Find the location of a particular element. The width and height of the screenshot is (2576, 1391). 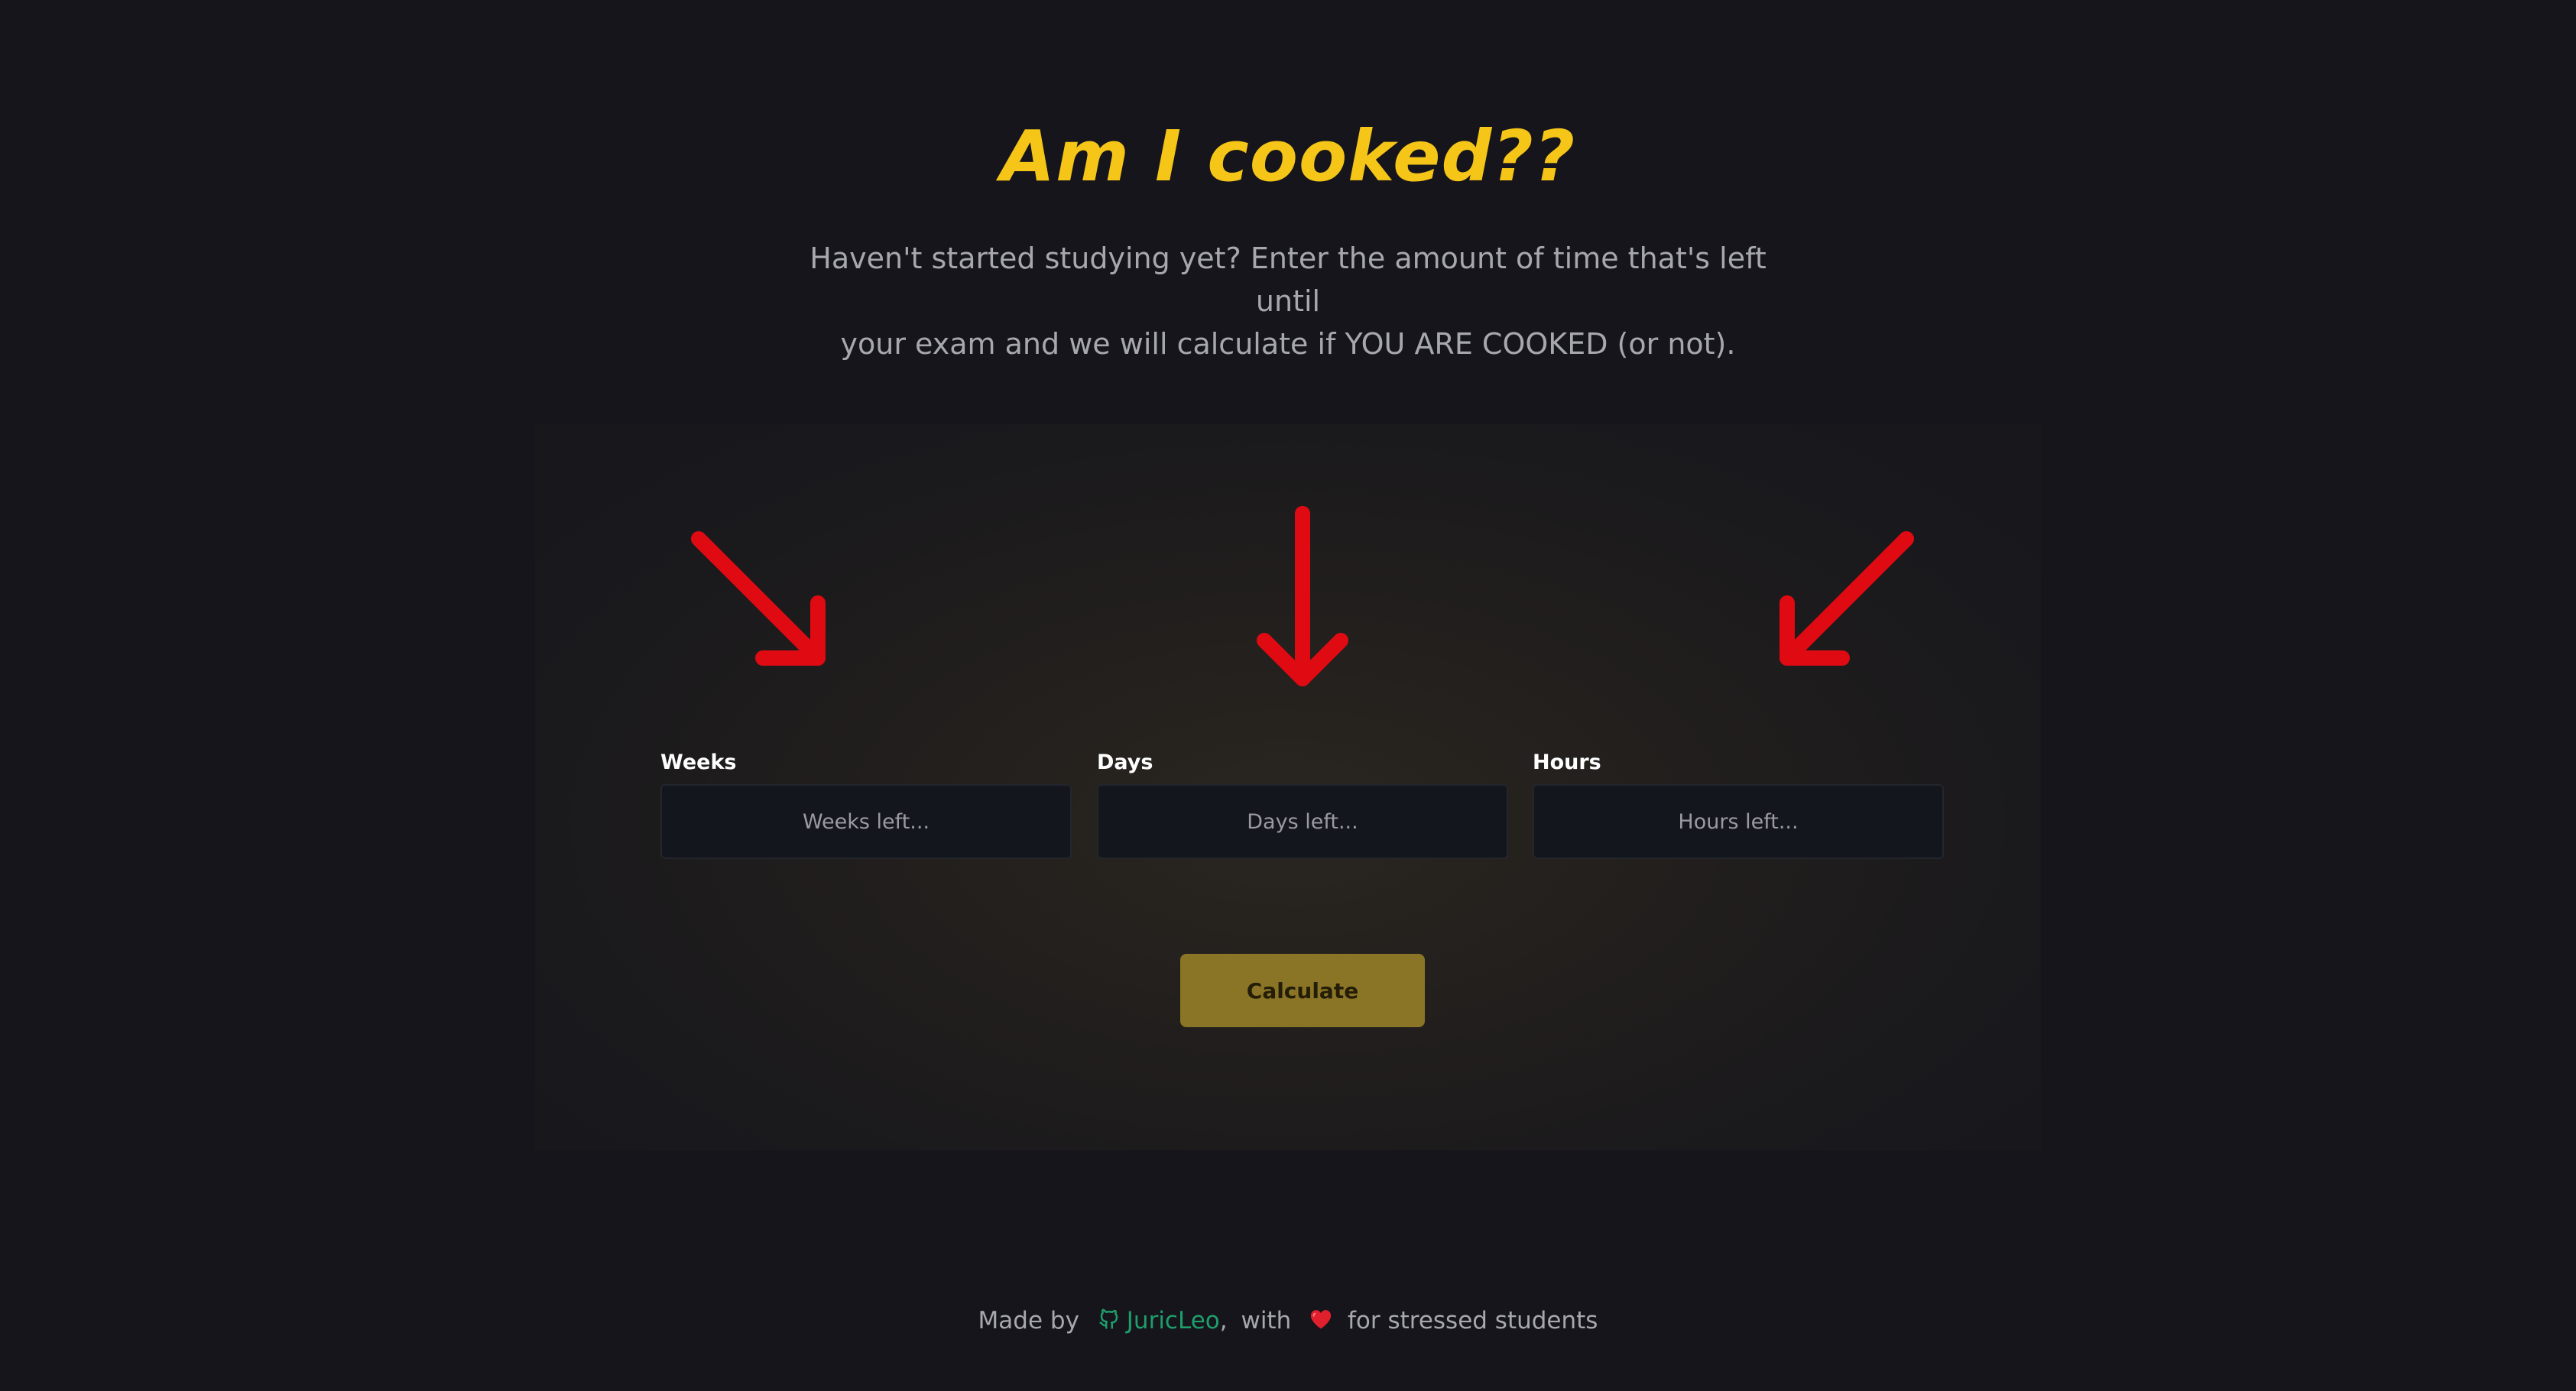

footer-made-by: Made by is located at coordinates (1028, 1320).